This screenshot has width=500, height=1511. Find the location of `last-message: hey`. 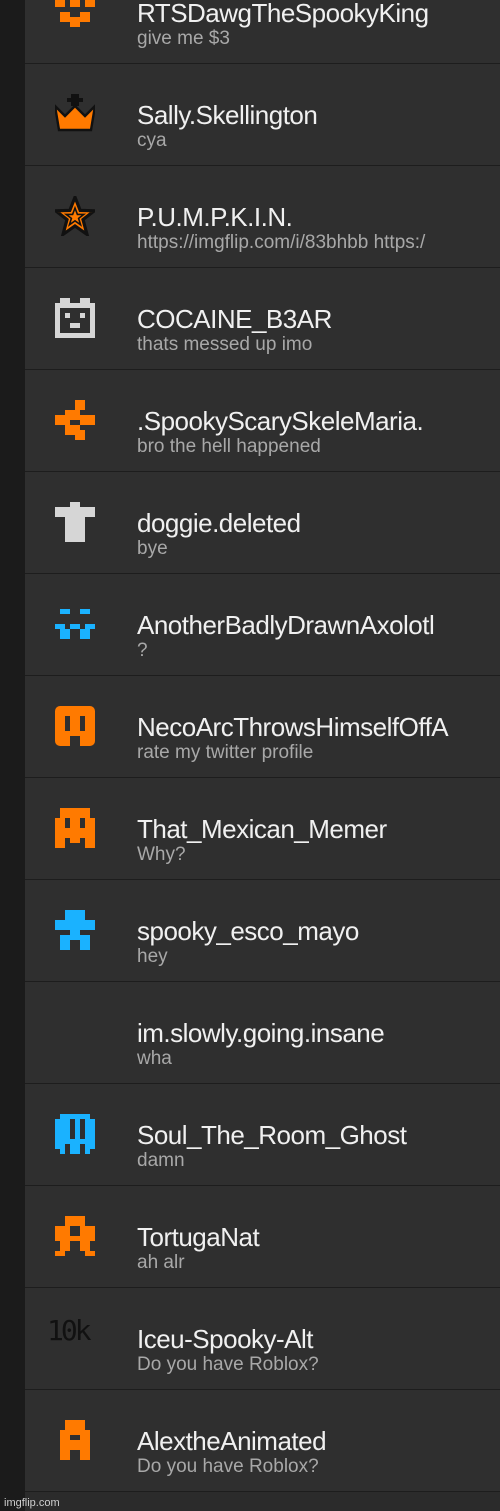

last-message: hey is located at coordinates (152, 956).